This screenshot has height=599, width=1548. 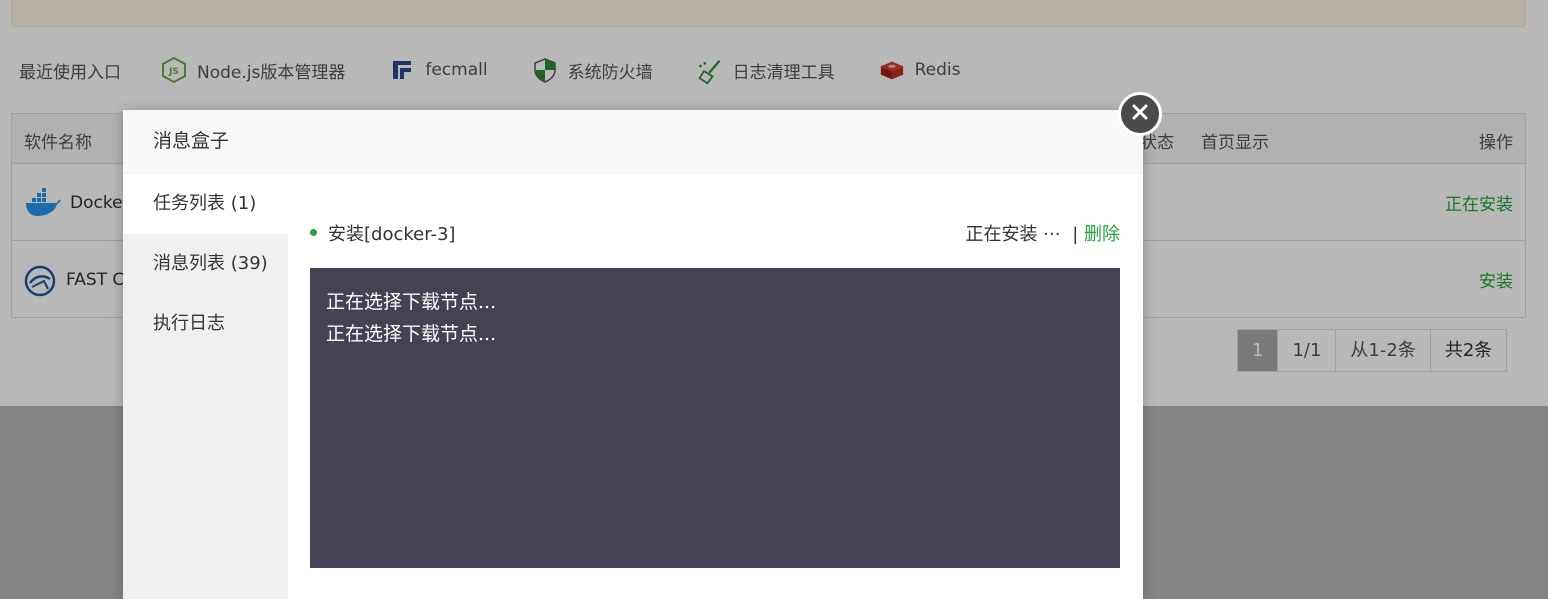 What do you see at coordinates (205, 264) in the screenshot?
I see `tab-message-list: 消息列表 (39)` at bounding box center [205, 264].